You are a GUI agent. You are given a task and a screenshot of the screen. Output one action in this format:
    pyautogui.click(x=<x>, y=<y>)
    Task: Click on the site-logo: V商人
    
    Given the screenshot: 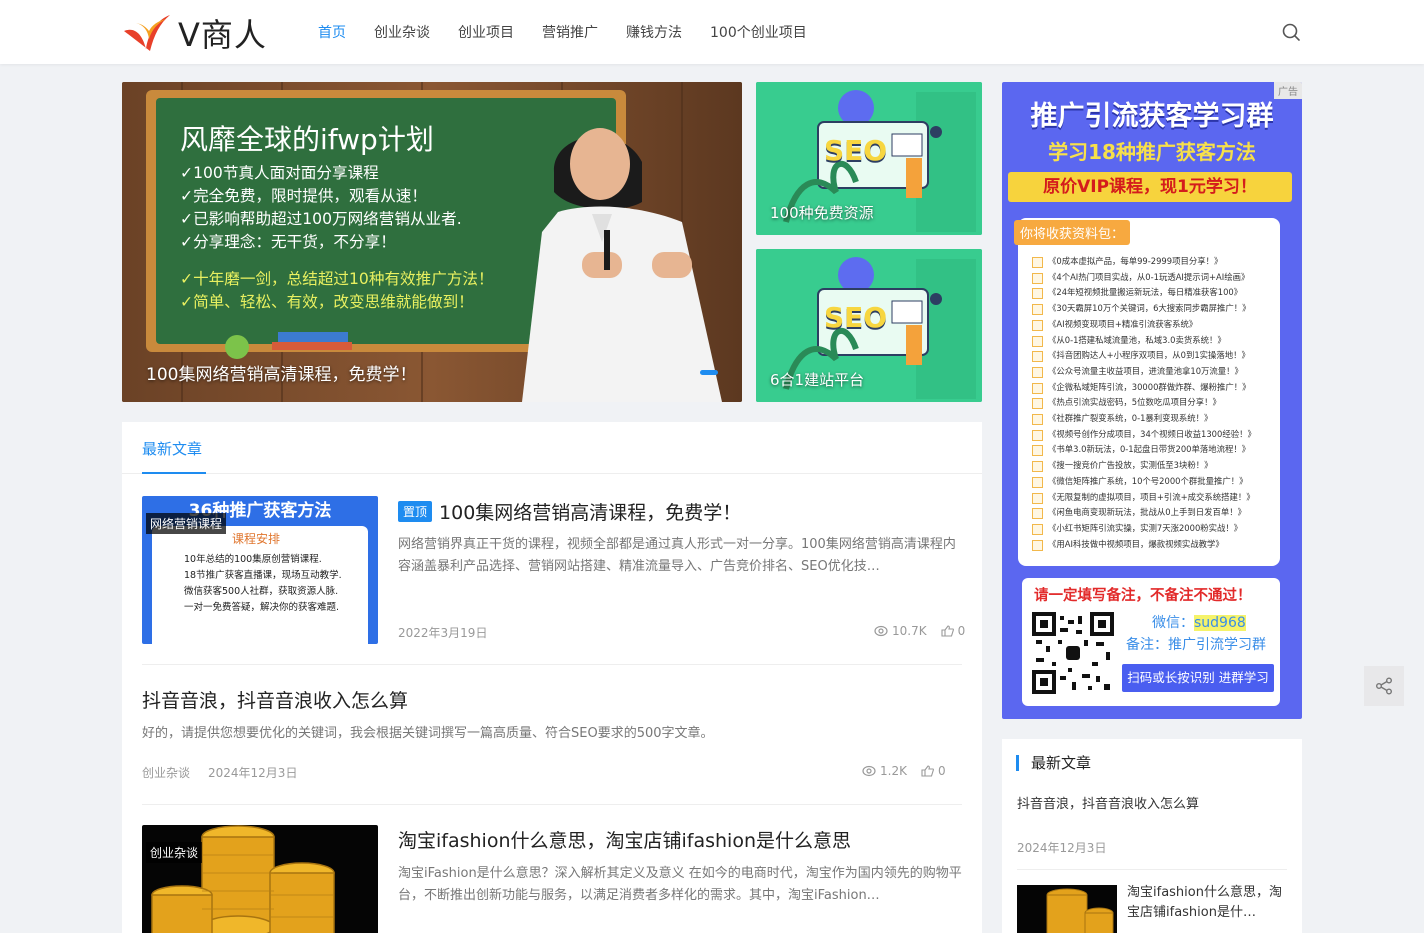 What is the action you would take?
    pyautogui.click(x=194, y=33)
    